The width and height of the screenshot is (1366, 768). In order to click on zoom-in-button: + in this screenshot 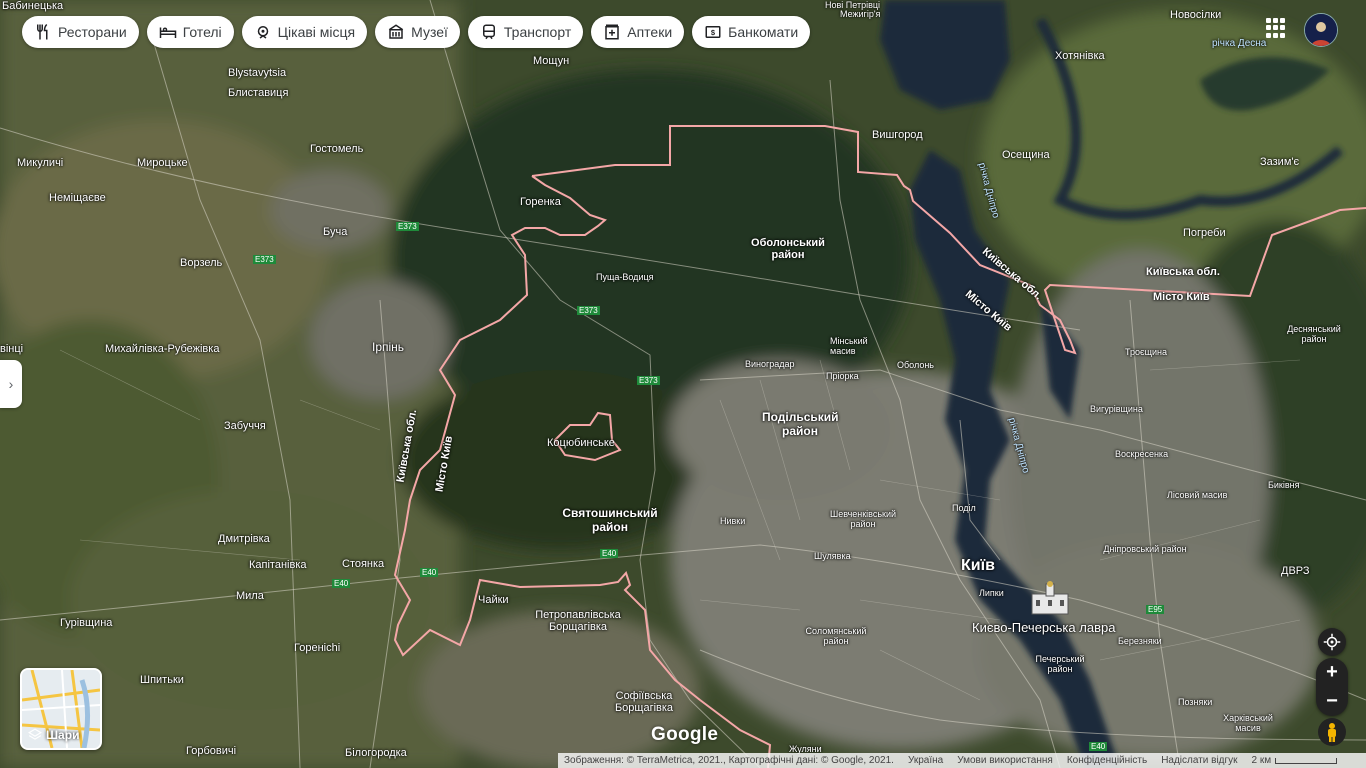, I will do `click(1332, 672)`.